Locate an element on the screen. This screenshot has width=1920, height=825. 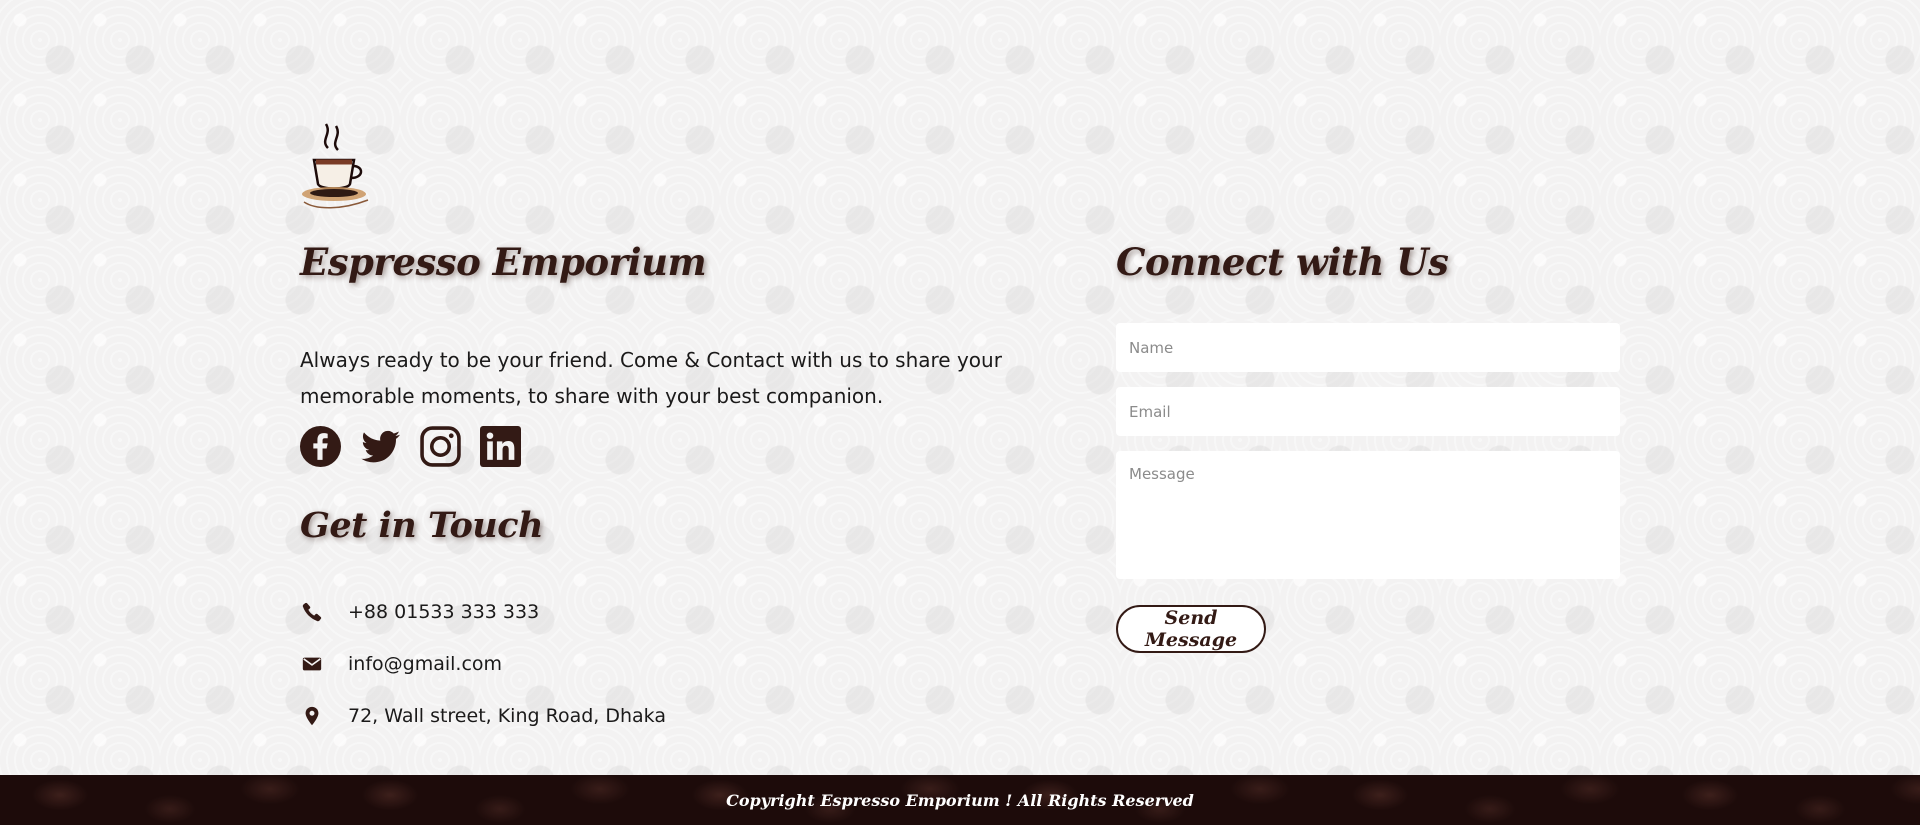
contact-phone: +88 01533 333 333 is located at coordinates (483, 612).